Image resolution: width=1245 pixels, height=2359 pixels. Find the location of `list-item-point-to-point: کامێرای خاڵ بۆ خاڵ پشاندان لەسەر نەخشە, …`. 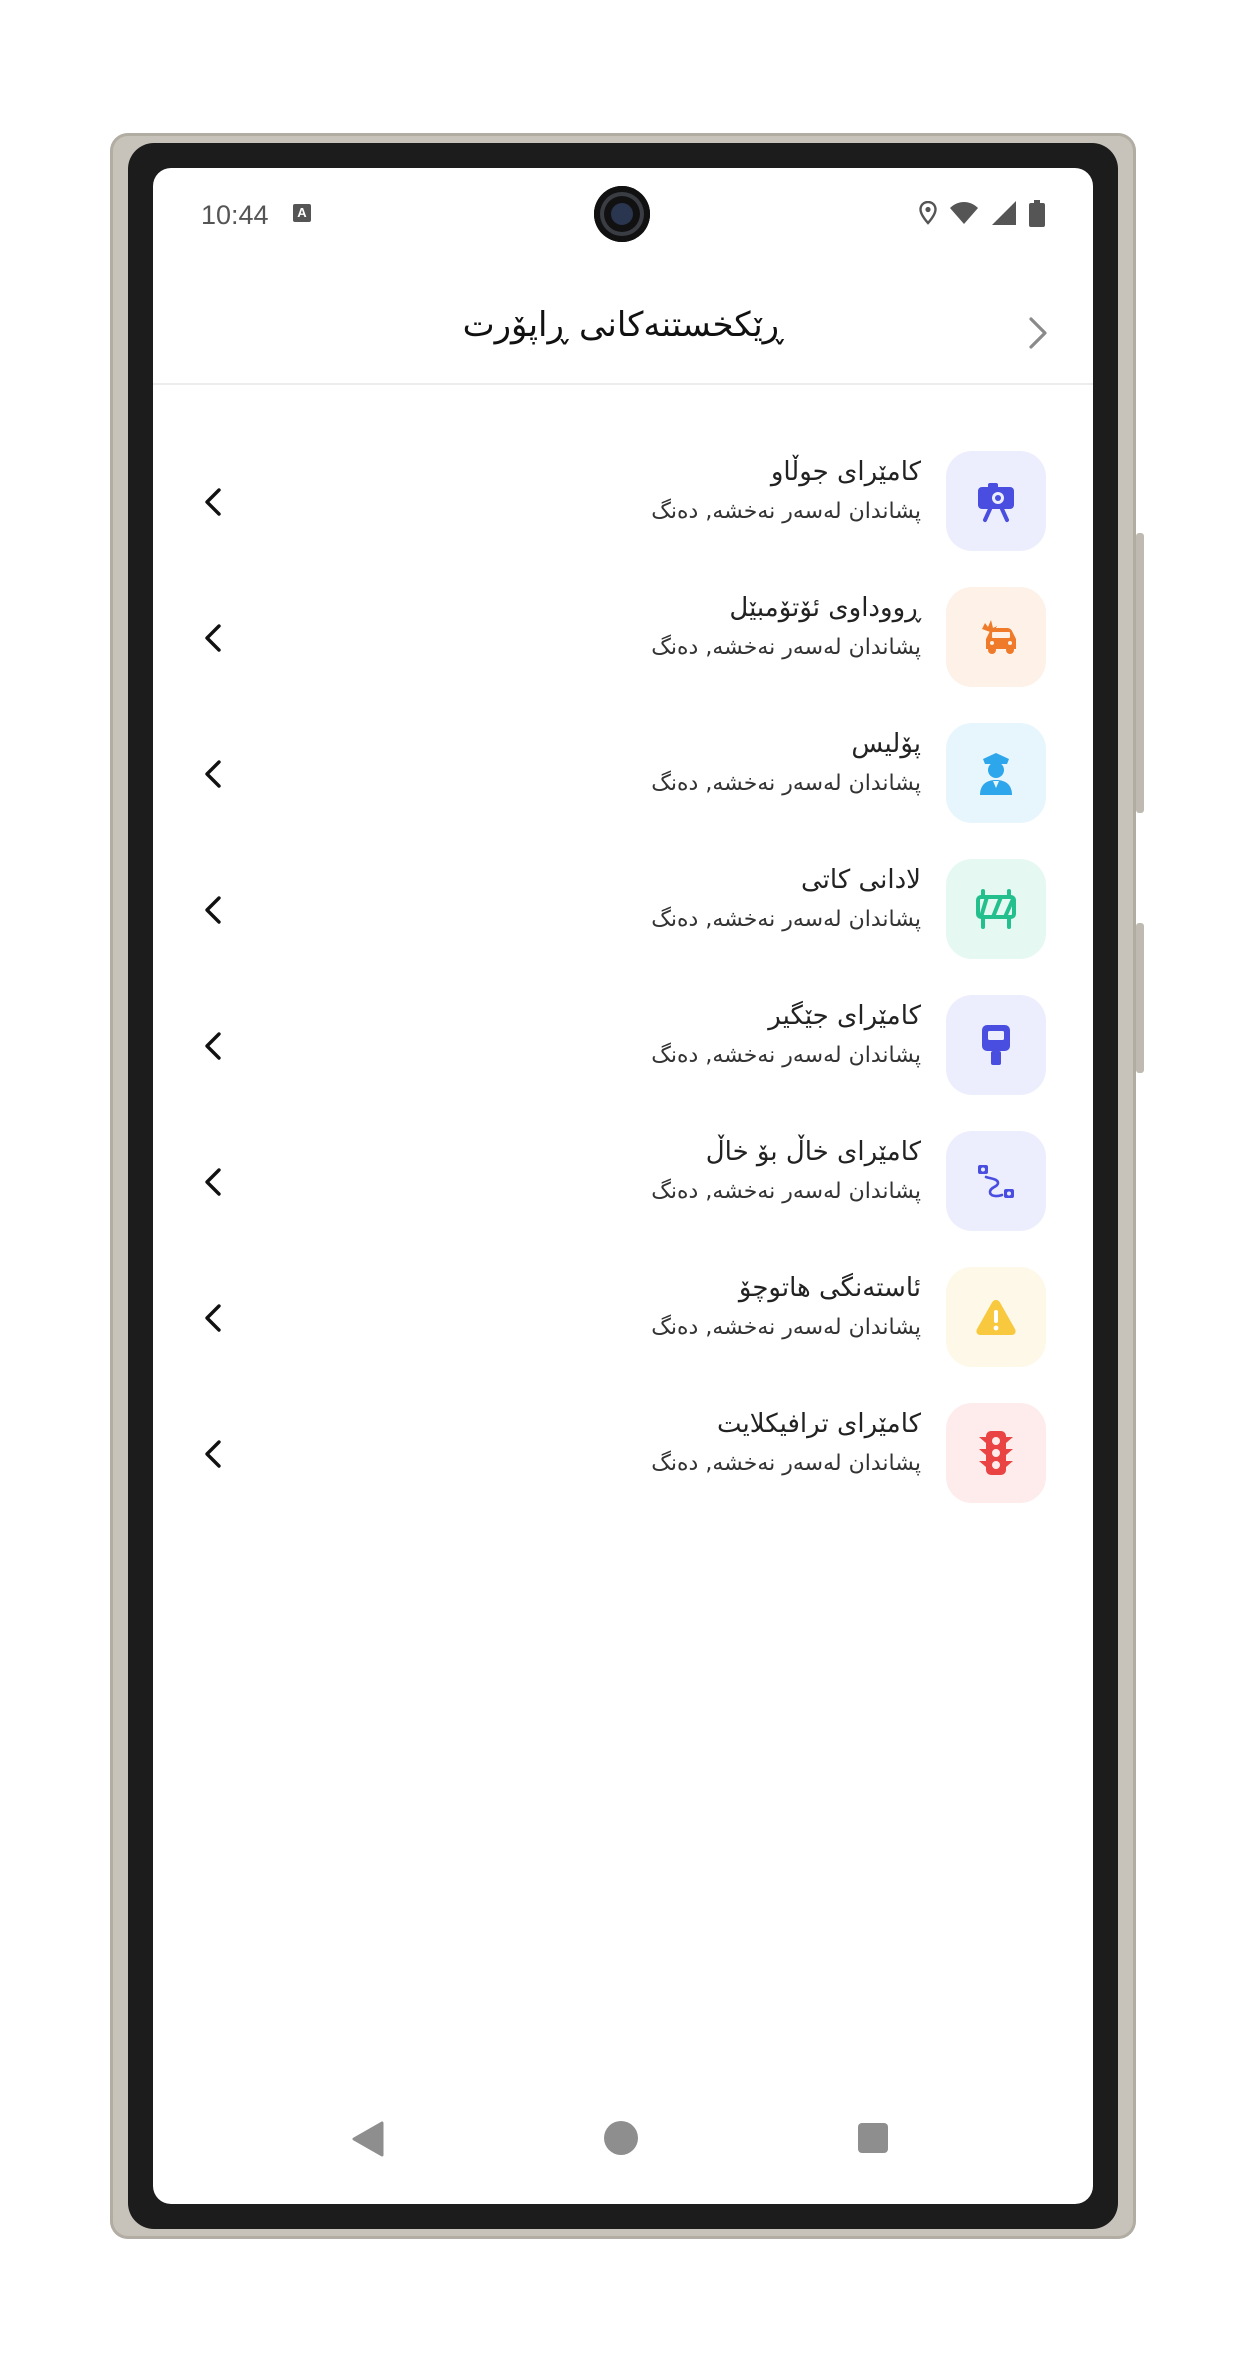

list-item-point-to-point: کامێرای خاڵ بۆ خاڵ پشاندان لەسەر نەخشە, … is located at coordinates (623, 1181).